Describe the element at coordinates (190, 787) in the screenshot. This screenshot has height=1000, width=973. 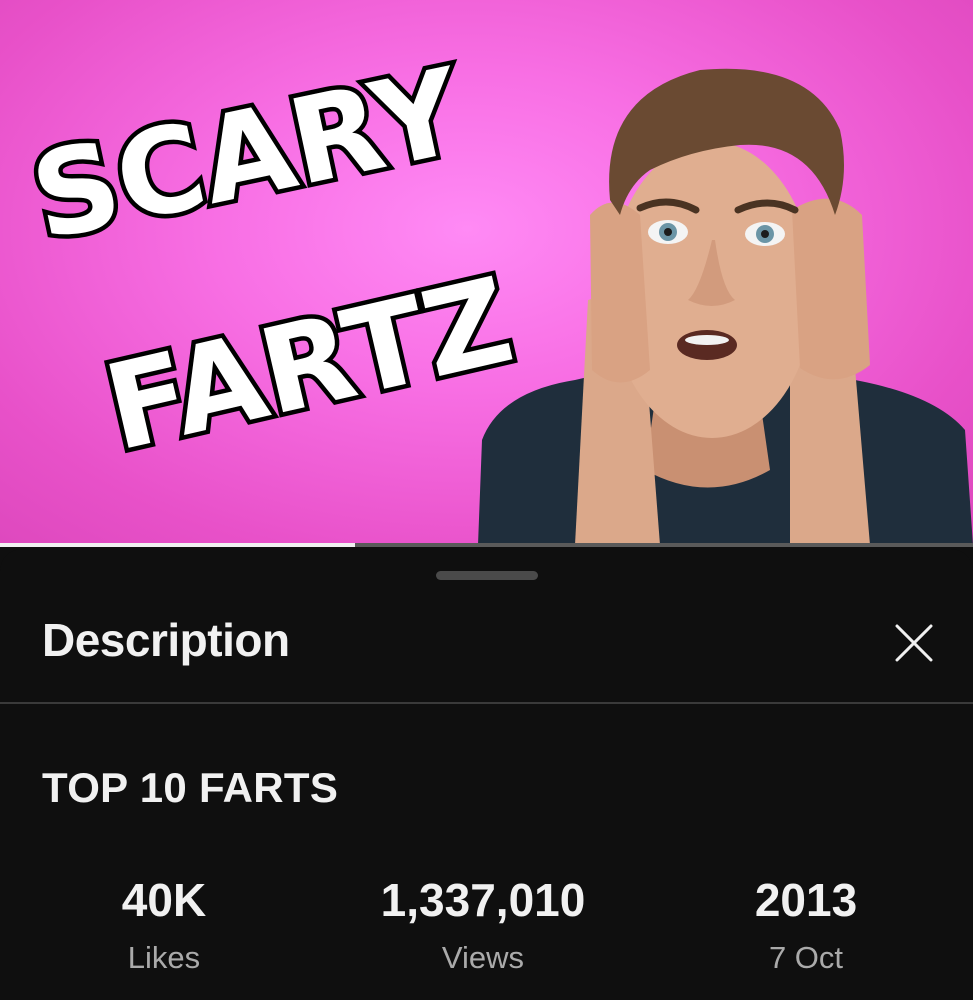
I see `video-title: TOP 10 FARTS` at that location.